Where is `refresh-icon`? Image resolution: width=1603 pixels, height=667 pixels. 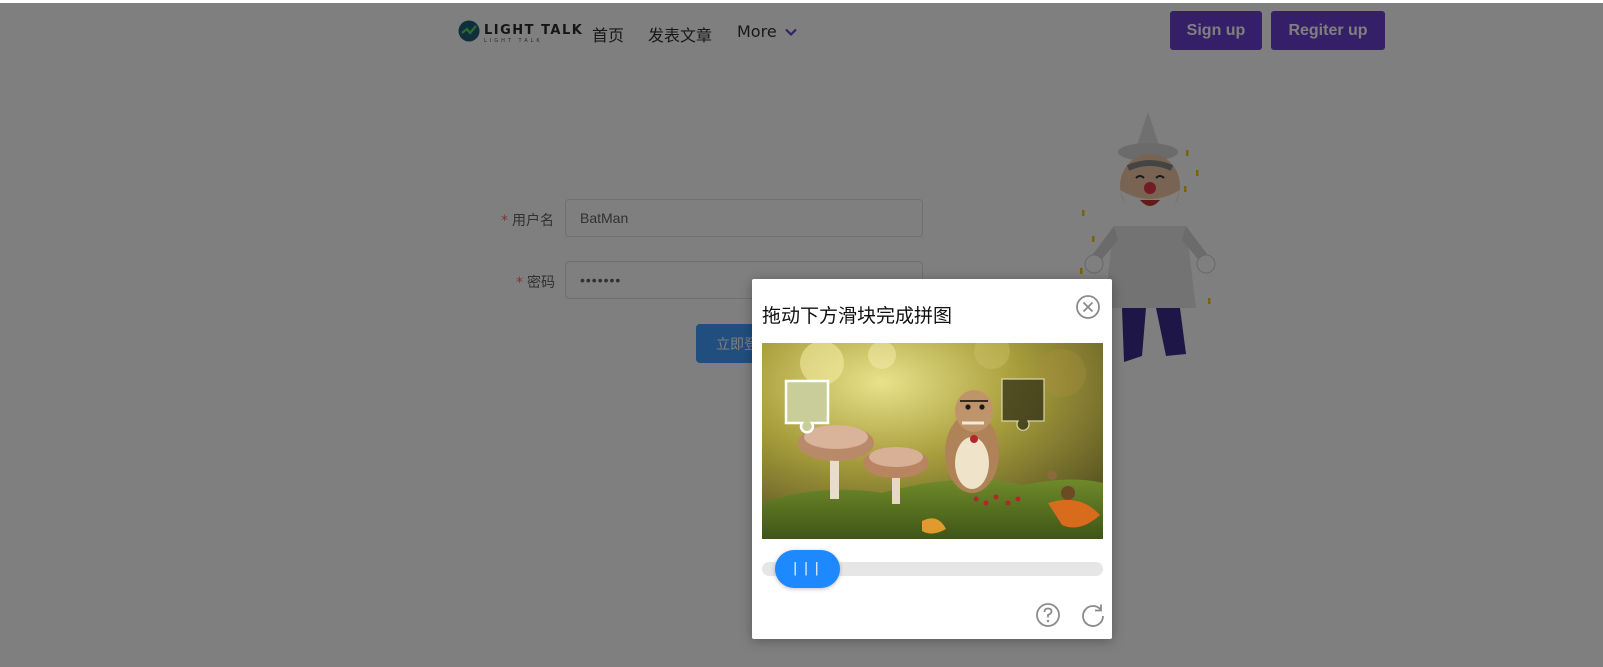
refresh-icon is located at coordinates (1093, 615).